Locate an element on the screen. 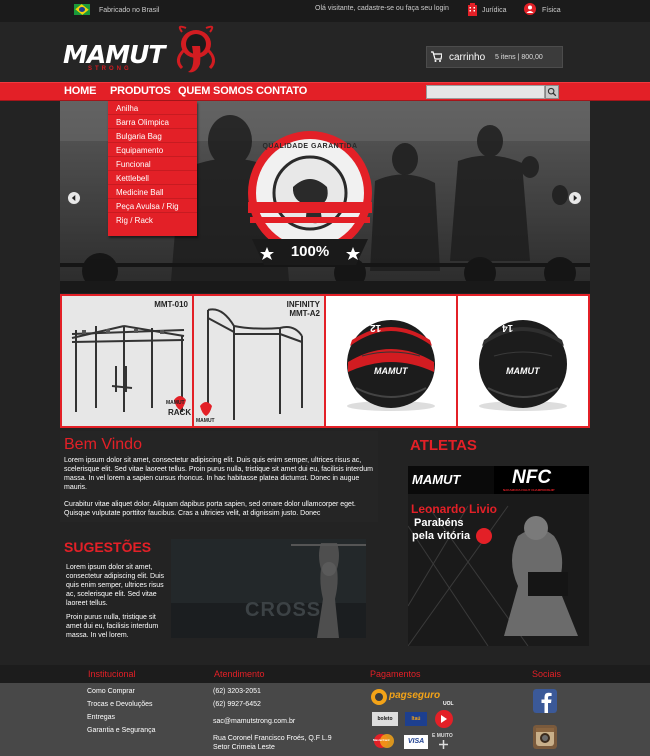 The height and width of the screenshot is (756, 650). mamut-logo: MAMUT STRONG is located at coordinates (140, 52).